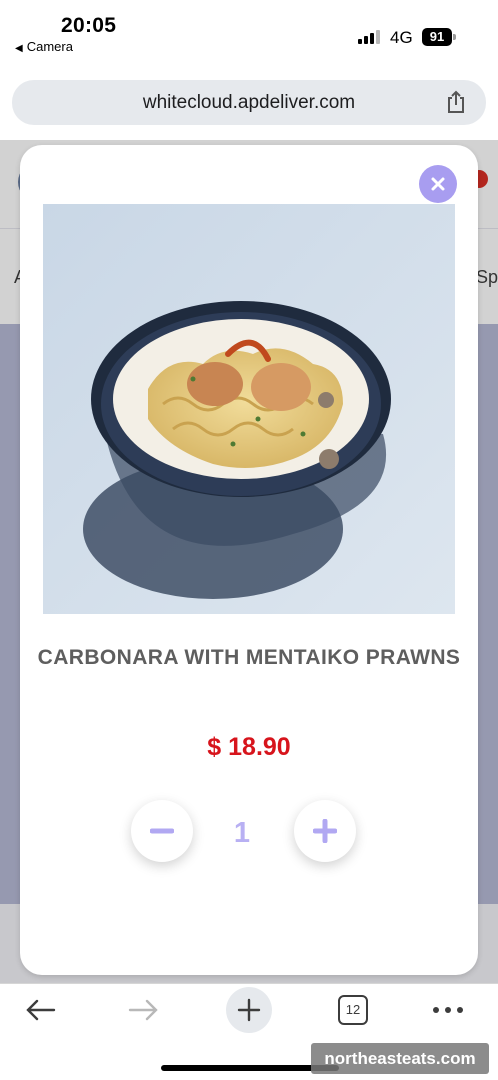 The image size is (498, 1080). What do you see at coordinates (456, 102) in the screenshot?
I see `share-icon` at bounding box center [456, 102].